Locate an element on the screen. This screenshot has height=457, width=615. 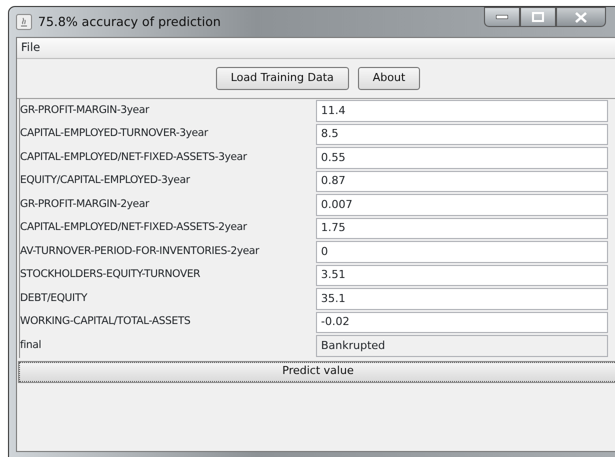
input-field: 0.55 is located at coordinates (462, 157).